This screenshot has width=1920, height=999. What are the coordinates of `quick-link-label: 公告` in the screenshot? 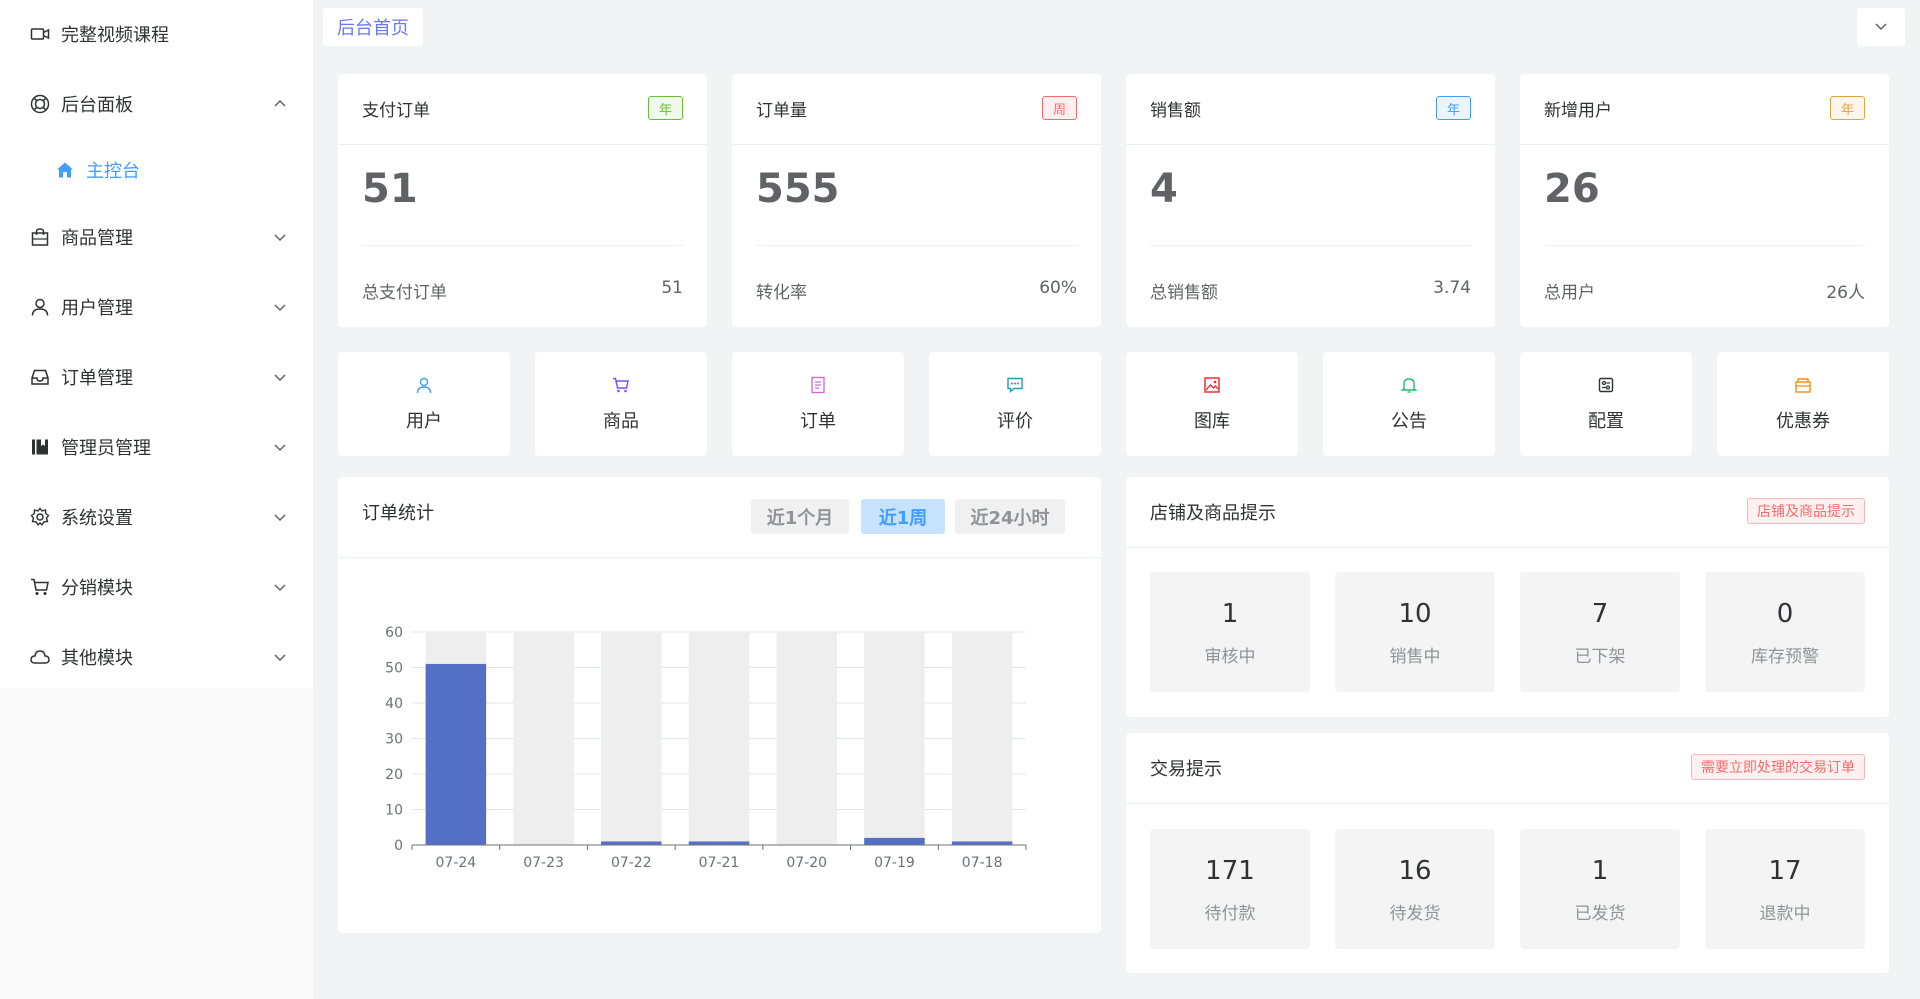 It's located at (1409, 421).